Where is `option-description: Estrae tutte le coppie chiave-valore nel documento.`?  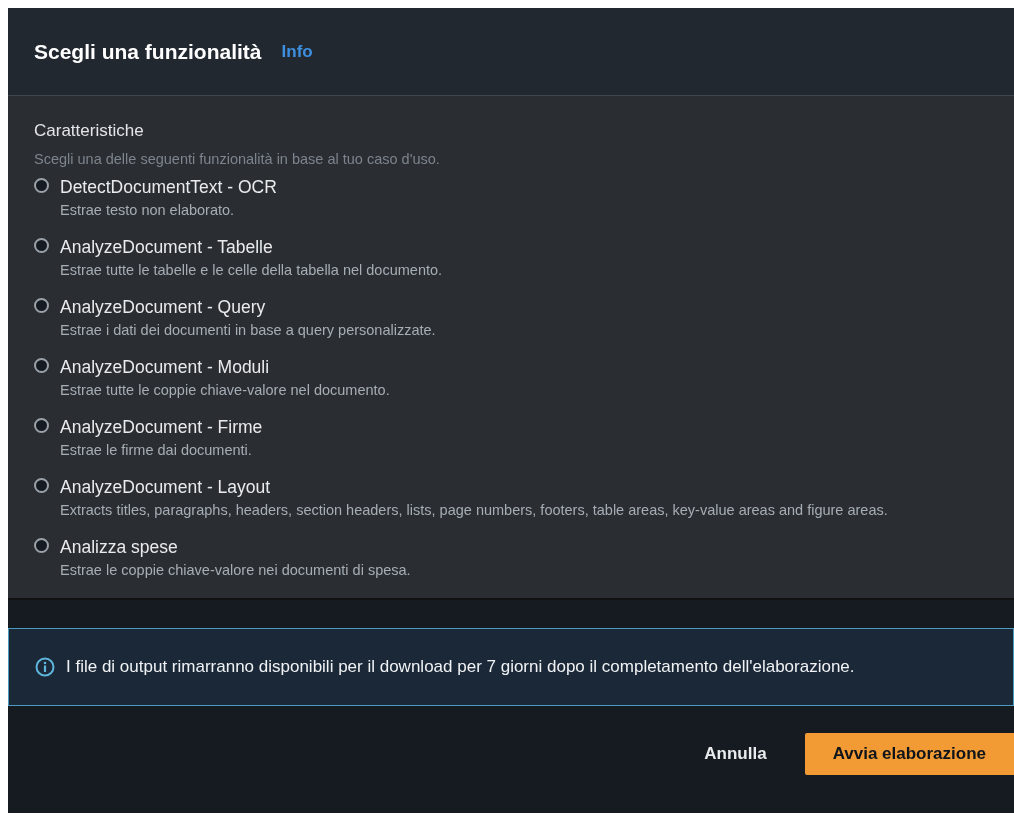 option-description: Estrae tutte le coppie chiave-valore nel documento. is located at coordinates (225, 390).